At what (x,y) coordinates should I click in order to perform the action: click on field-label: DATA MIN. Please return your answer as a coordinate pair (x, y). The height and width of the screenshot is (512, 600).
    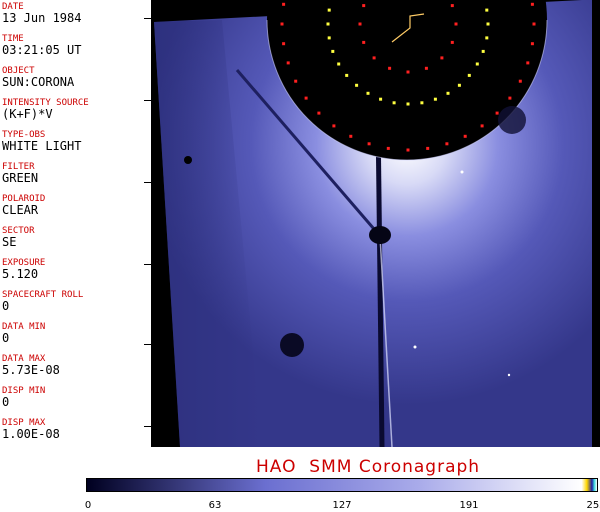
    Looking at the image, I should click on (24, 327).